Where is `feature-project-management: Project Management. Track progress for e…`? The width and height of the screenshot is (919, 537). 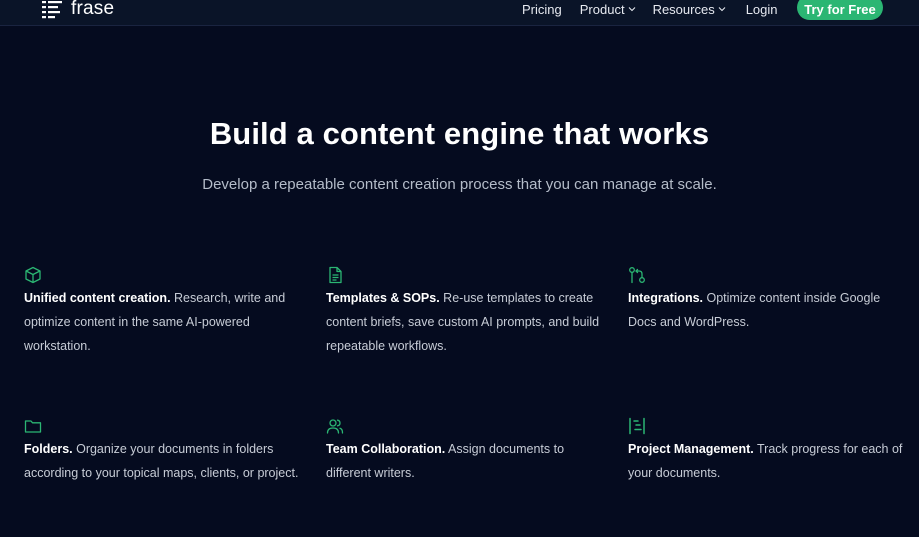 feature-project-management: Project Management. Track progress for e… is located at coordinates (765, 451).